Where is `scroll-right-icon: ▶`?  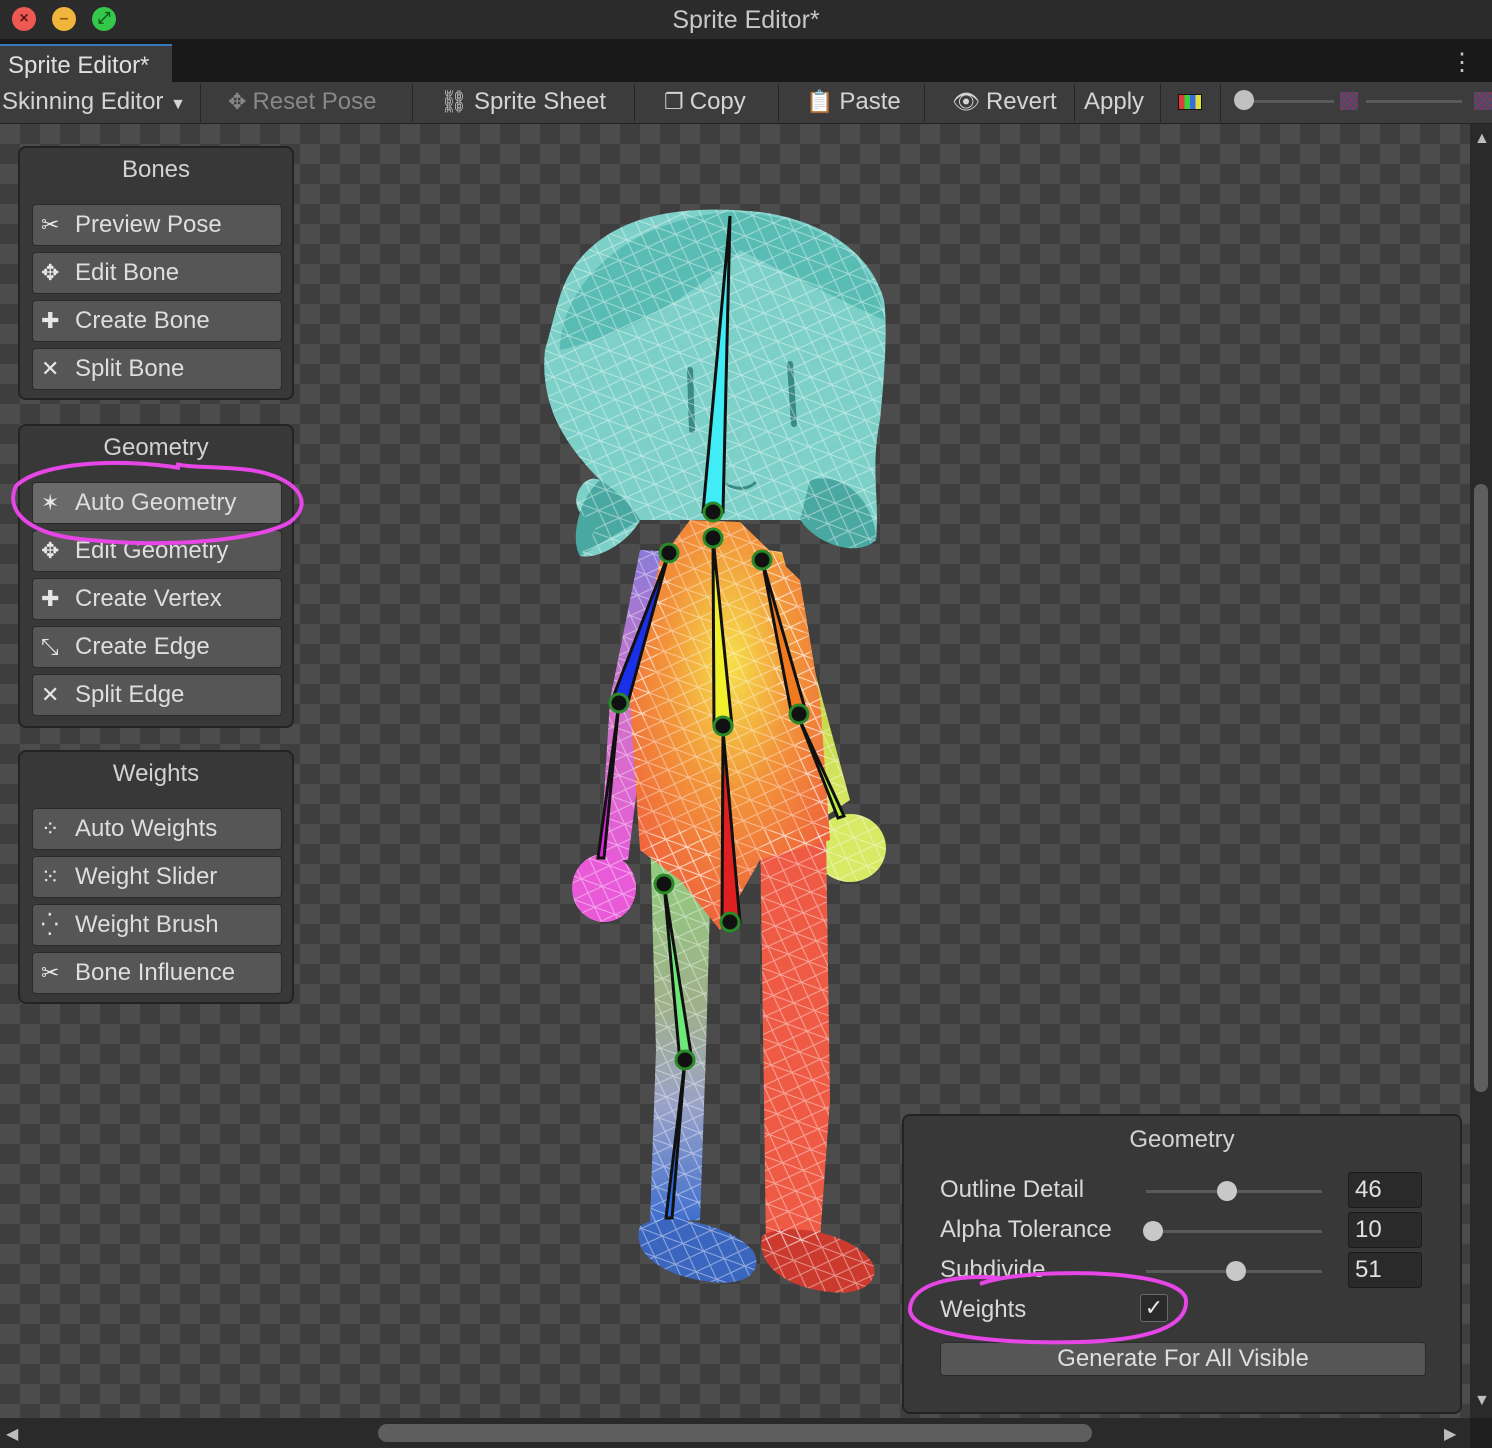
scroll-right-icon: ▶ is located at coordinates (1450, 1434).